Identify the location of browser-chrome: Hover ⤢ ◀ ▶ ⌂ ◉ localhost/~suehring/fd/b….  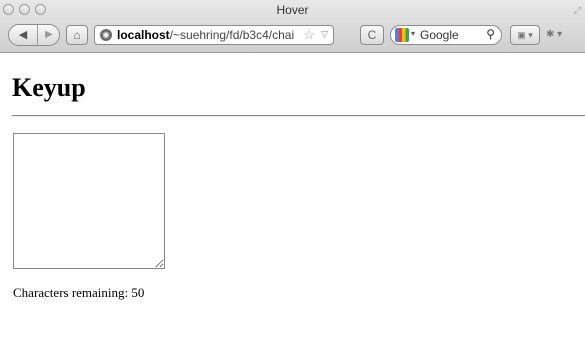
(292, 26).